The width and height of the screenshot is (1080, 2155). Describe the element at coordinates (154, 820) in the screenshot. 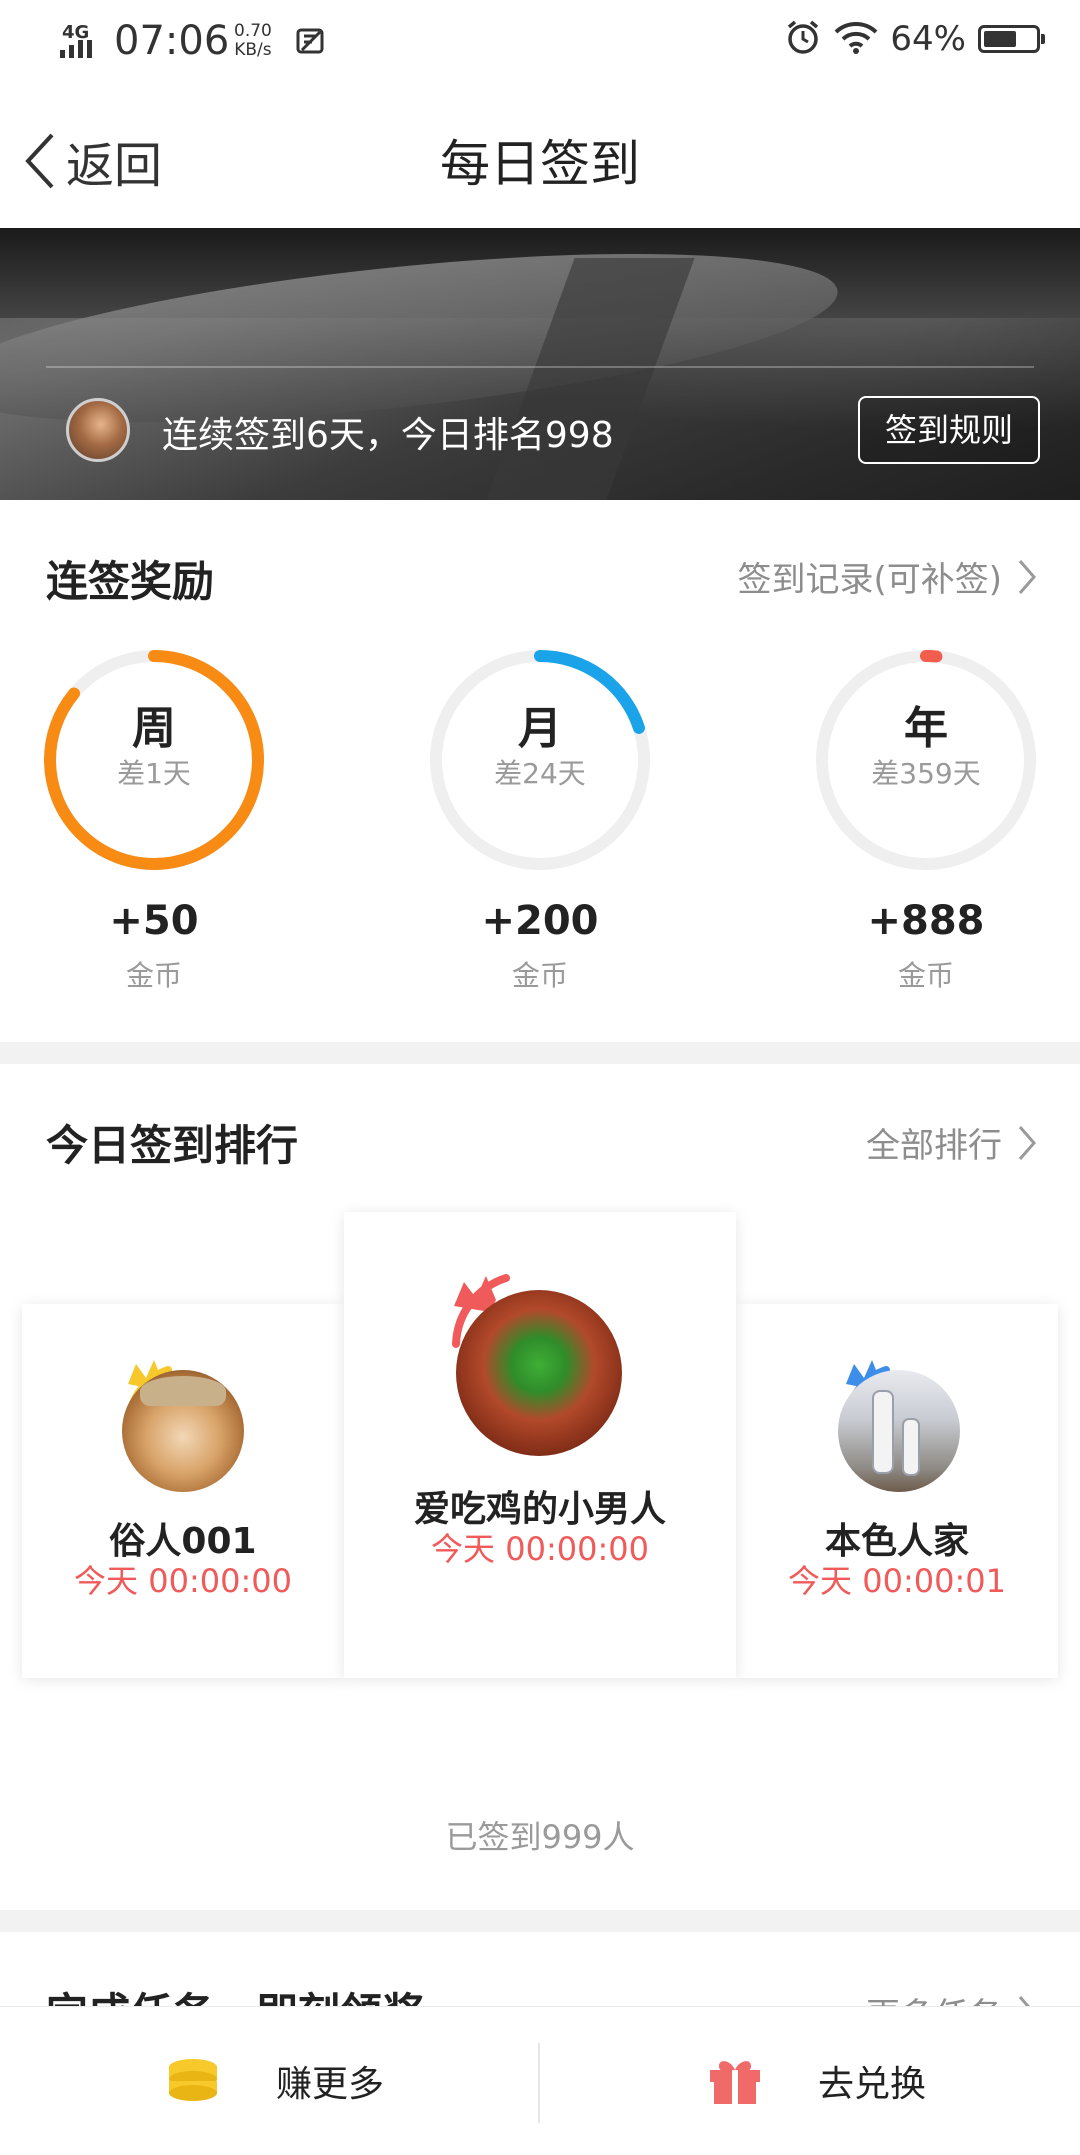

I see `reward-week: 周 差1天 +50 金币` at that location.